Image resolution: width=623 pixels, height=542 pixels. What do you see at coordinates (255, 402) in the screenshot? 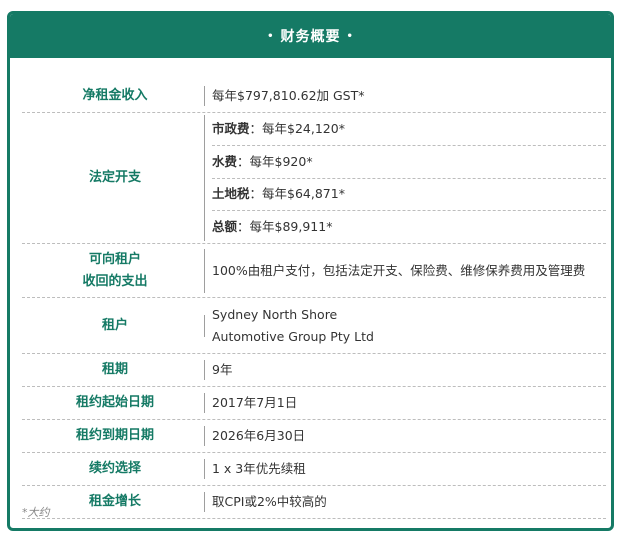
I see `row-value: 2017年7月1日` at bounding box center [255, 402].